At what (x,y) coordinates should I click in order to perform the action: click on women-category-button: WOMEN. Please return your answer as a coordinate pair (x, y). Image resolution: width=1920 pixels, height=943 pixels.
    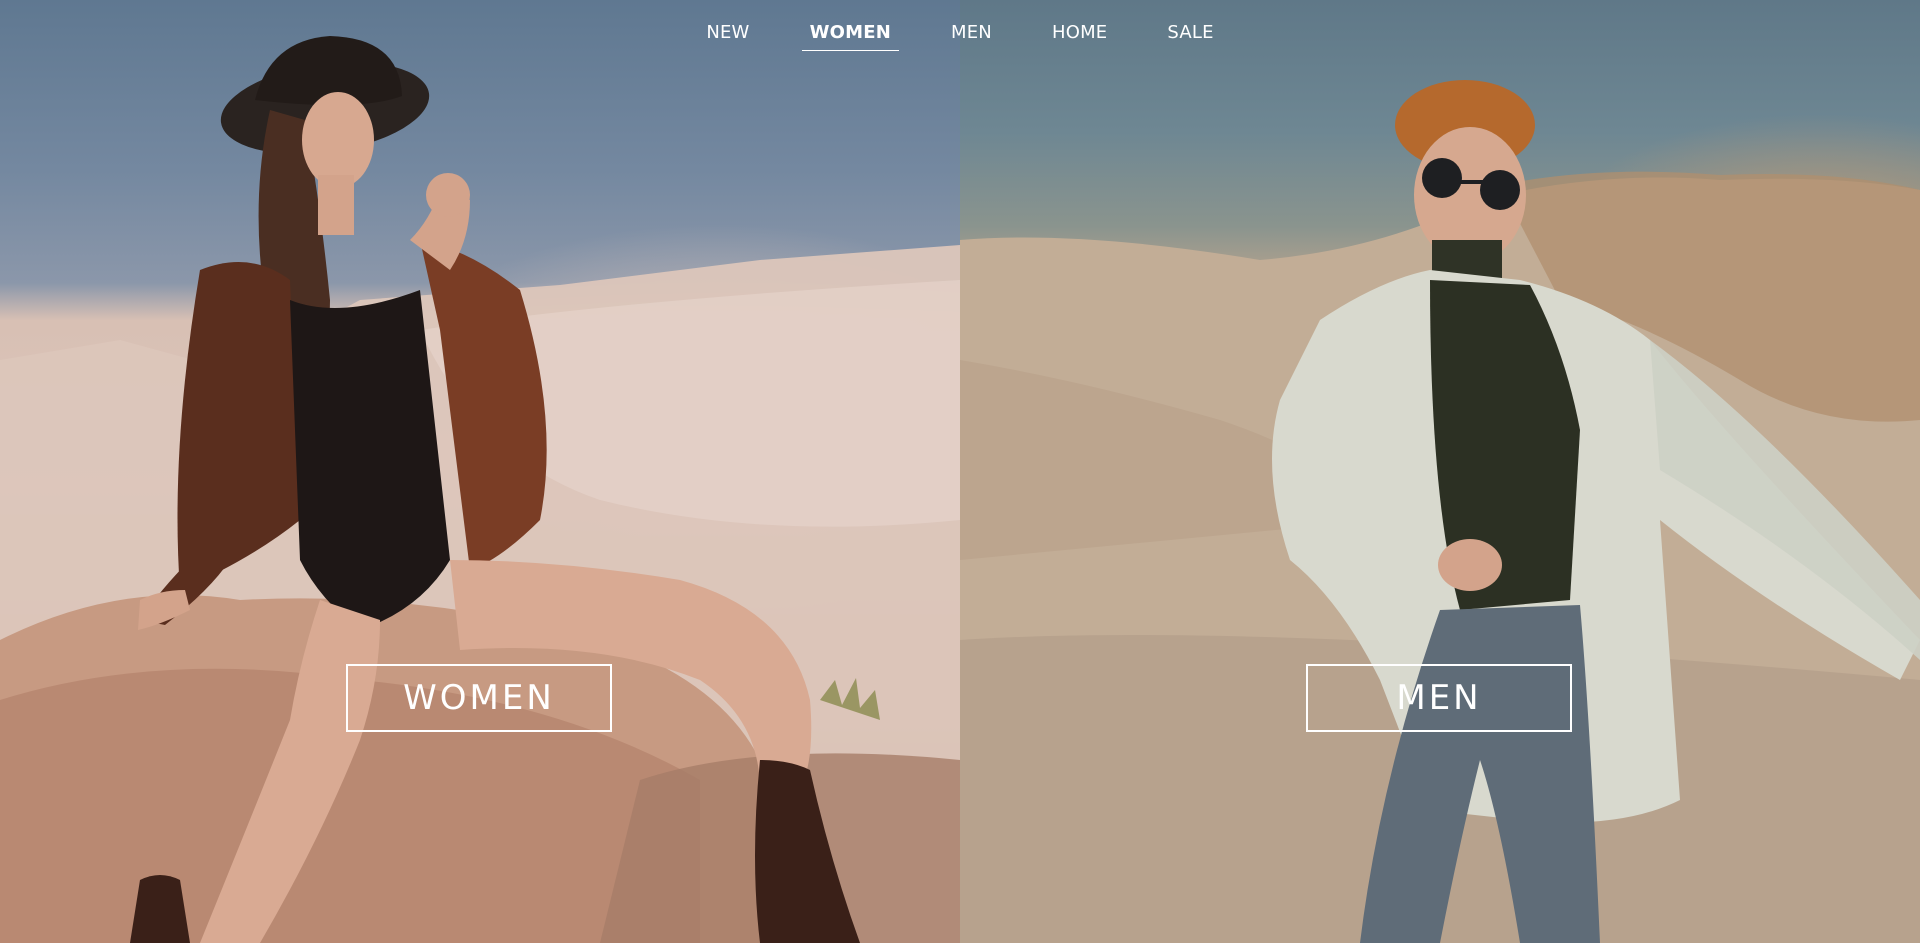
    Looking at the image, I should click on (479, 698).